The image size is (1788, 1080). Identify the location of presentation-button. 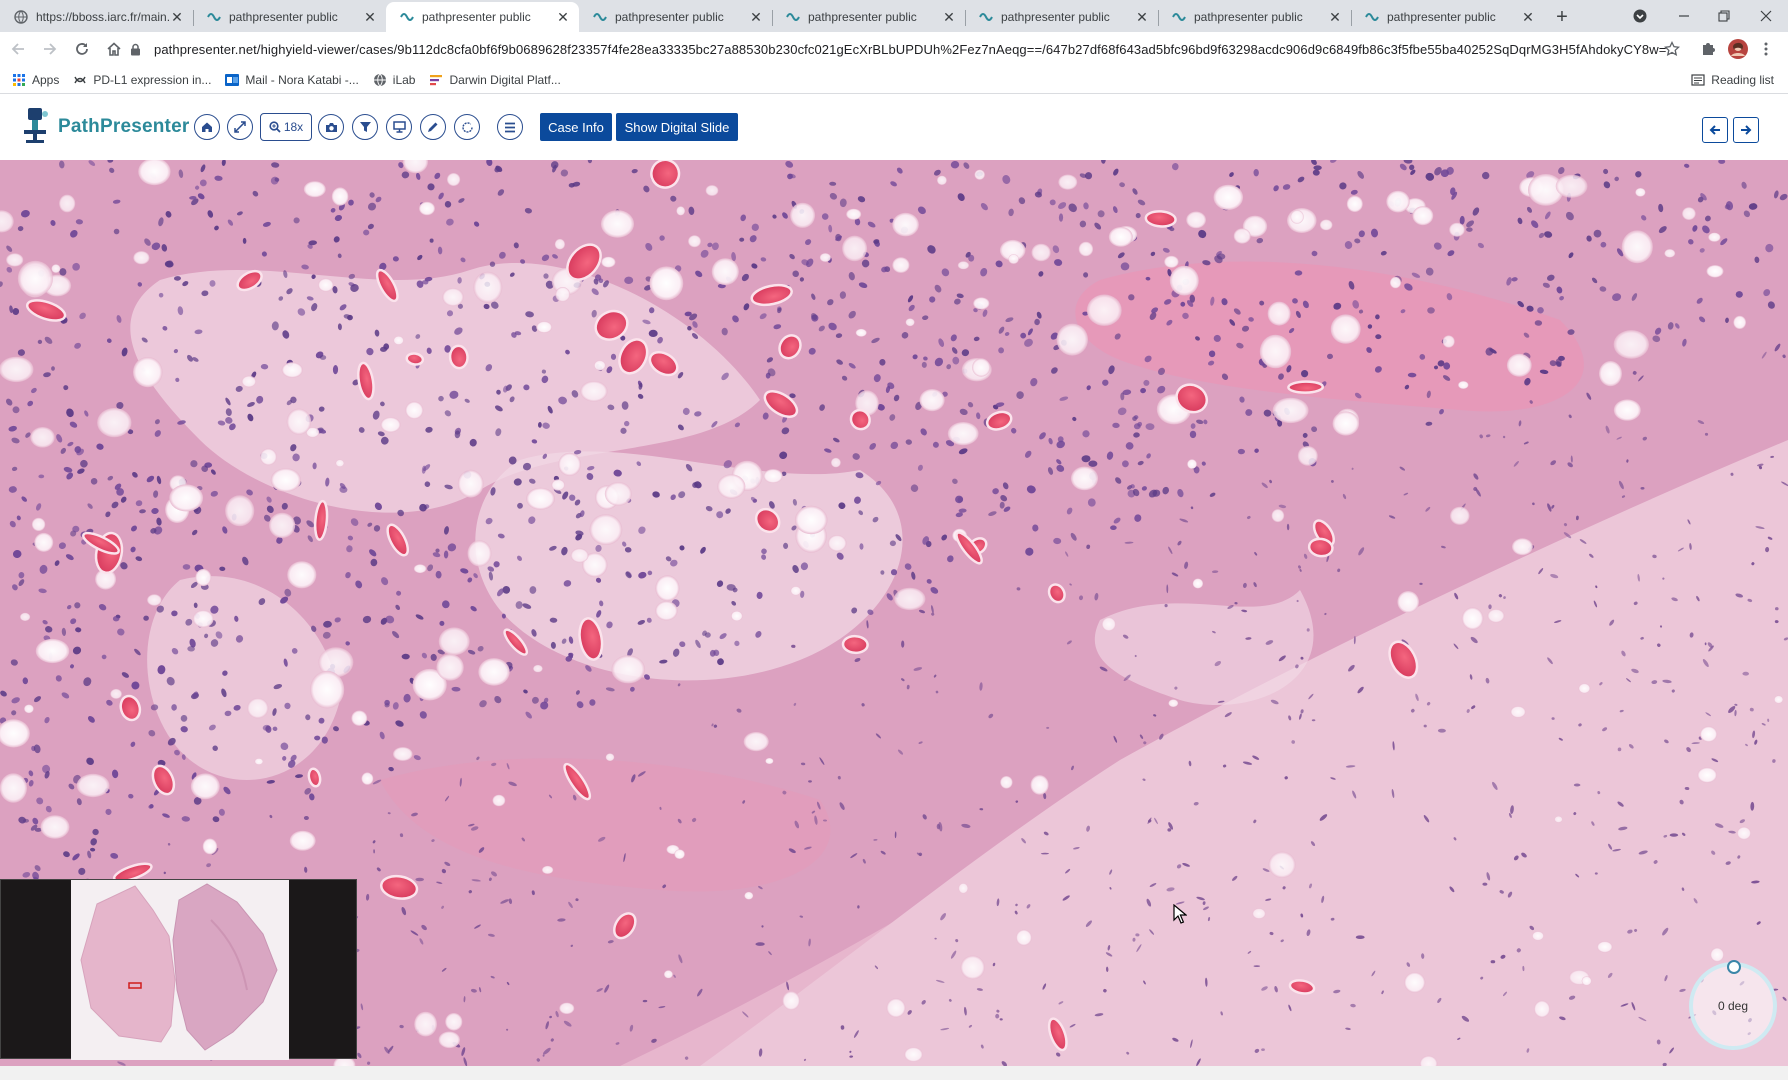
(399, 127).